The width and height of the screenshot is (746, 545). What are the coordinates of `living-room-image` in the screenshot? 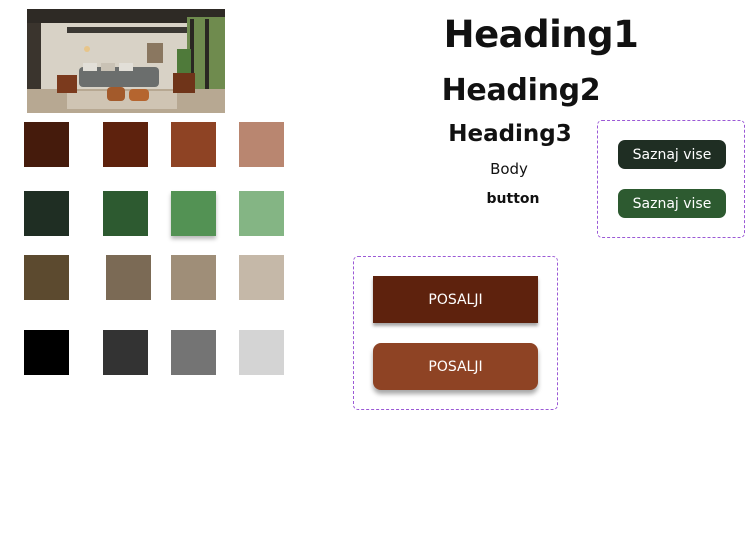 It's located at (126, 61).